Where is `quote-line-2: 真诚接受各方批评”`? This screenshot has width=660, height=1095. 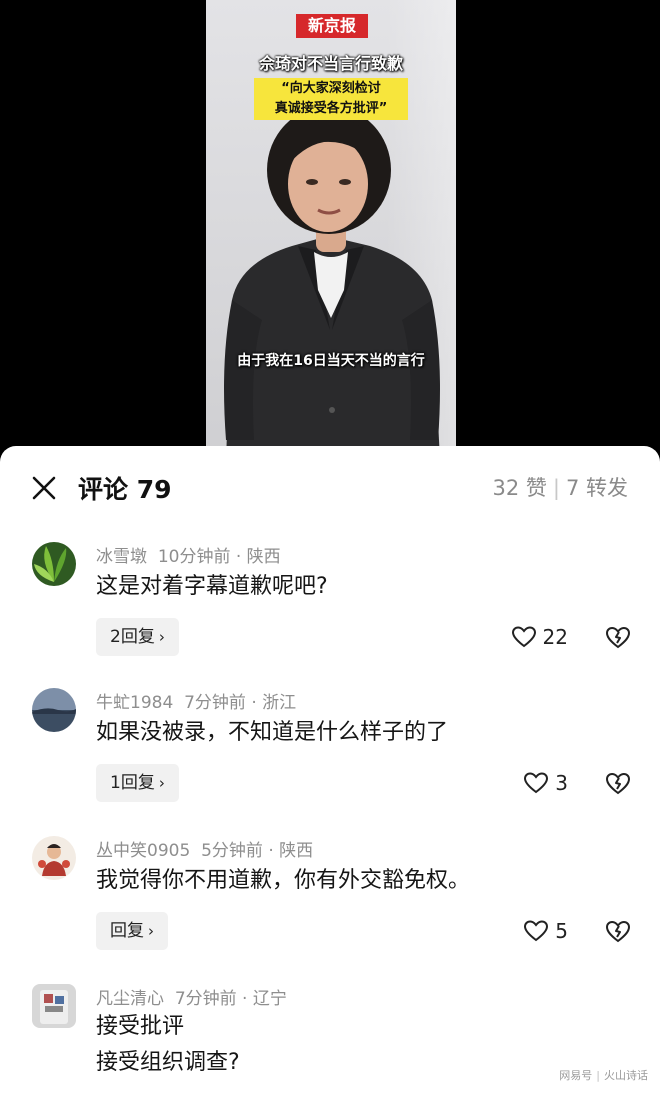 quote-line-2: 真诚接受各方批评” is located at coordinates (331, 108).